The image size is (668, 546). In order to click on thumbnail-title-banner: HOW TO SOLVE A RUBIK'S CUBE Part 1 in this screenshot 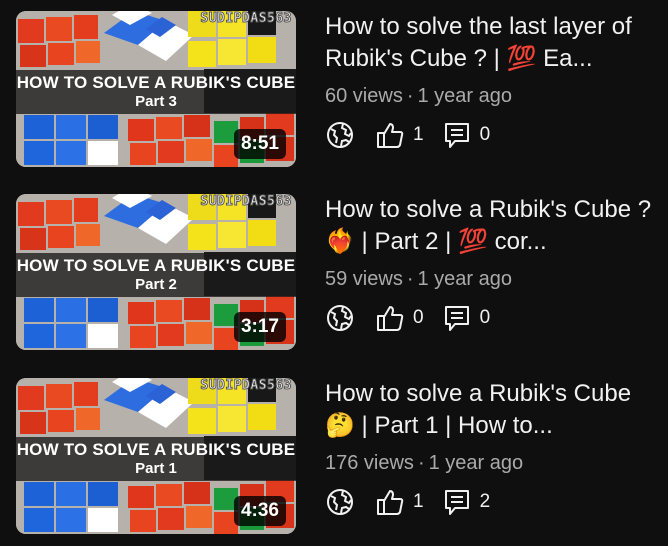, I will do `click(156, 459)`.